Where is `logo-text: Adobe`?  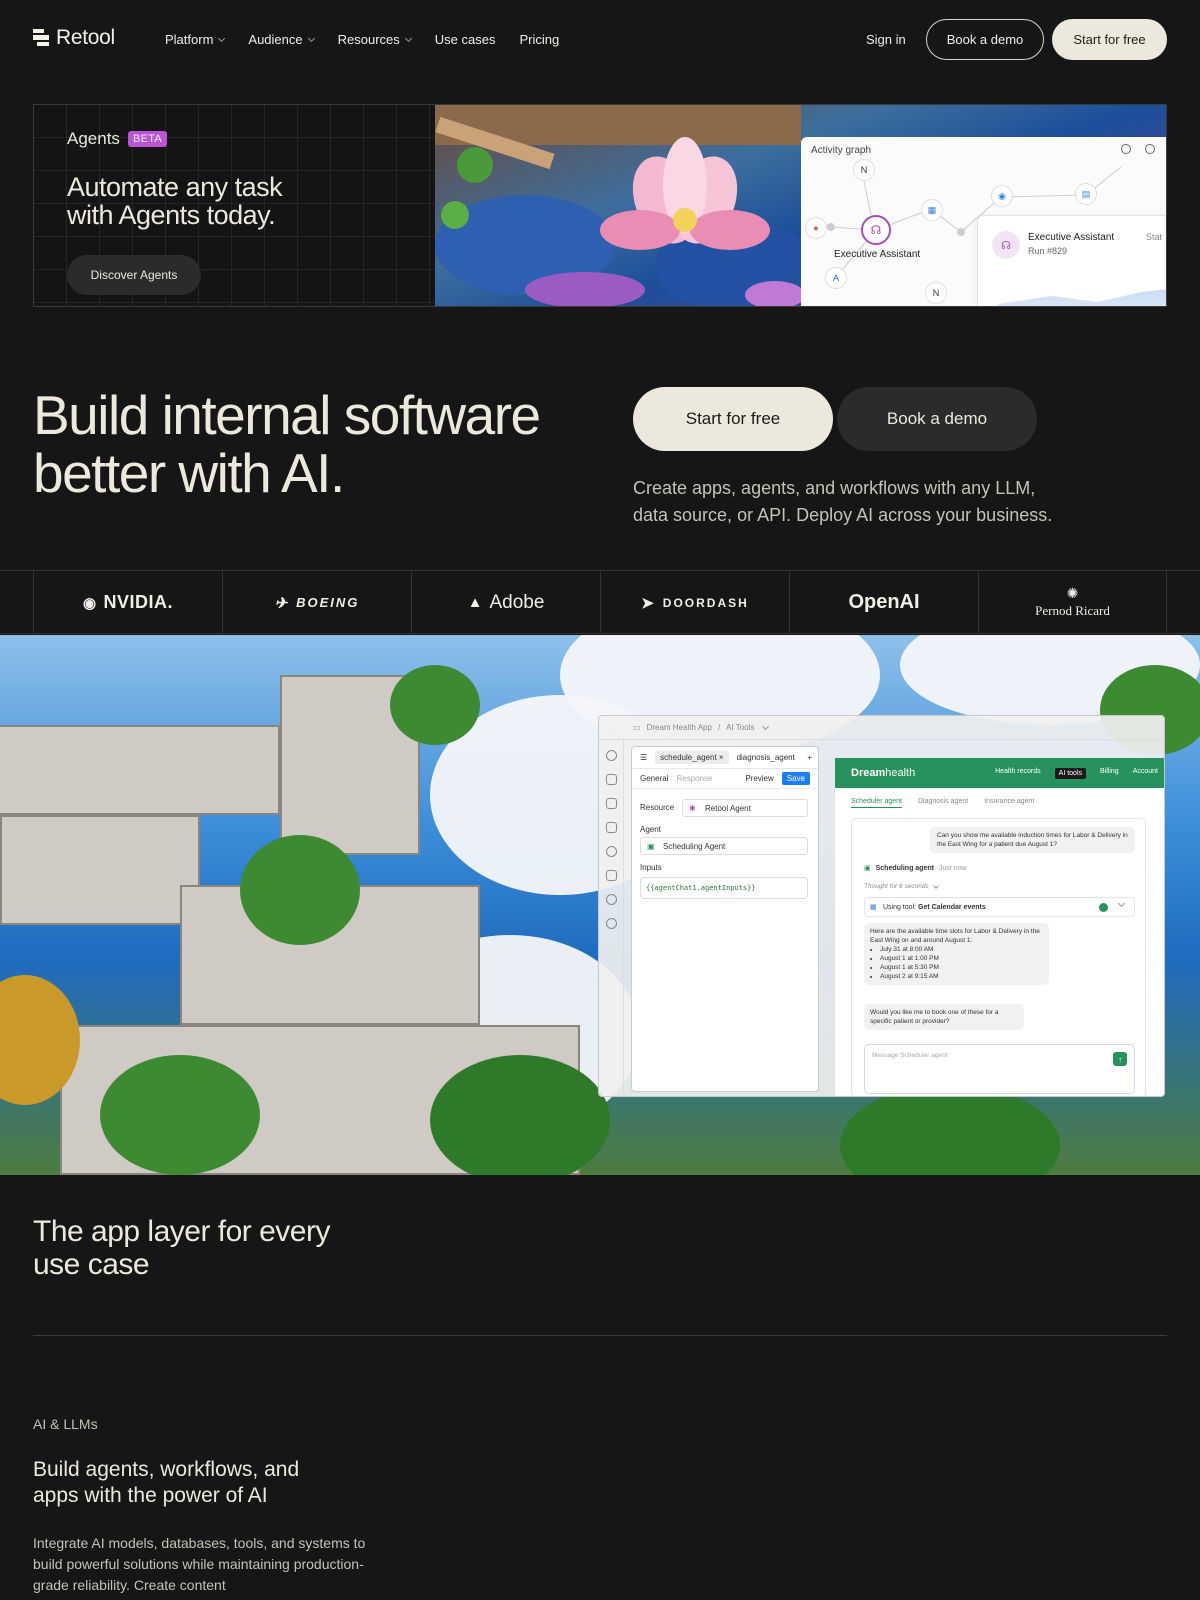 logo-text: Adobe is located at coordinates (517, 602).